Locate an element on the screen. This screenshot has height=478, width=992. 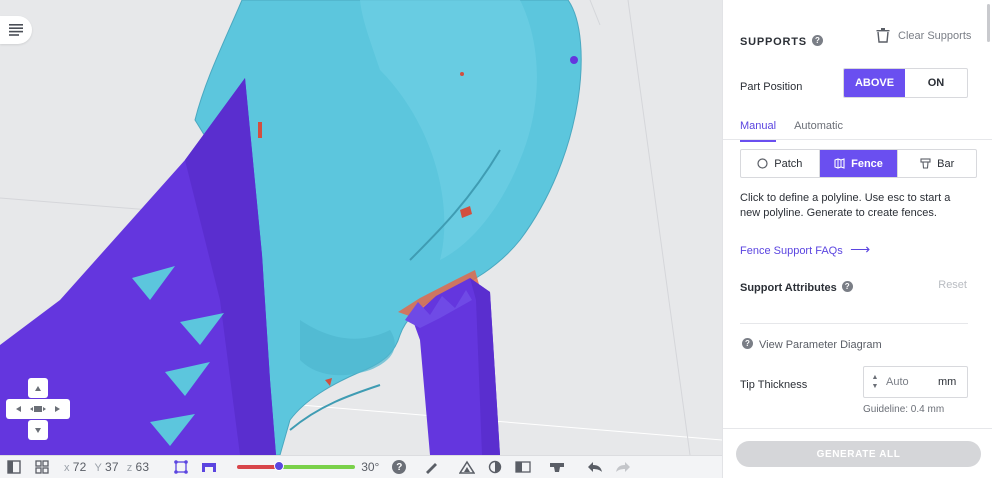
type-patch-button: Patch is located at coordinates (780, 163).